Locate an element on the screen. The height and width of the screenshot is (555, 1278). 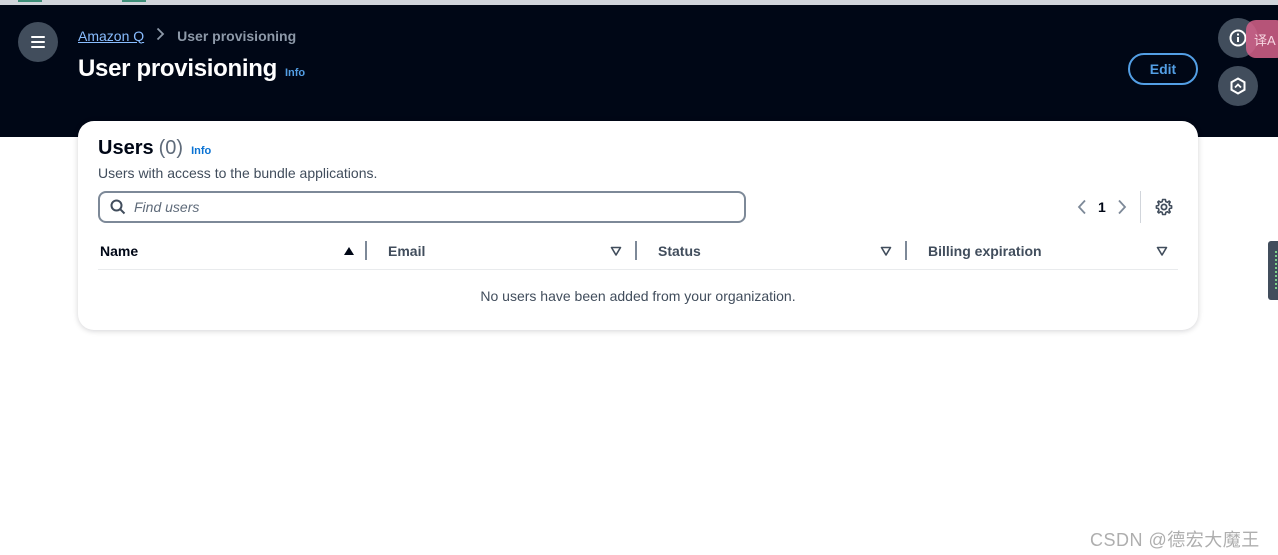
header-info-link: Info is located at coordinates (295, 73).